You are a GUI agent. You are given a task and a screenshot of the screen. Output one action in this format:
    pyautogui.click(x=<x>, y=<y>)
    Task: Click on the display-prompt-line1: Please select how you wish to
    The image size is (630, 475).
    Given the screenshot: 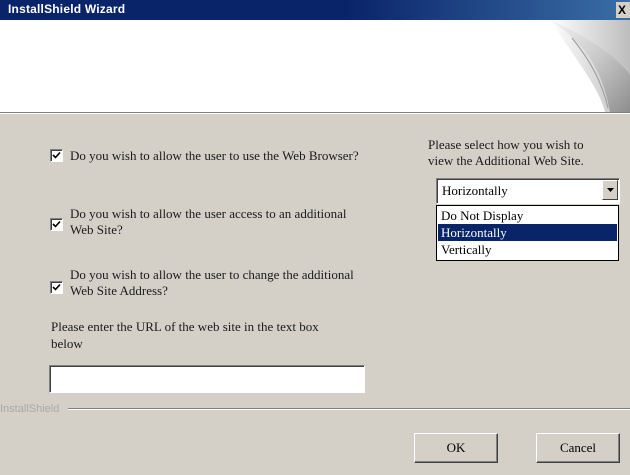 What is the action you would take?
    pyautogui.click(x=506, y=144)
    